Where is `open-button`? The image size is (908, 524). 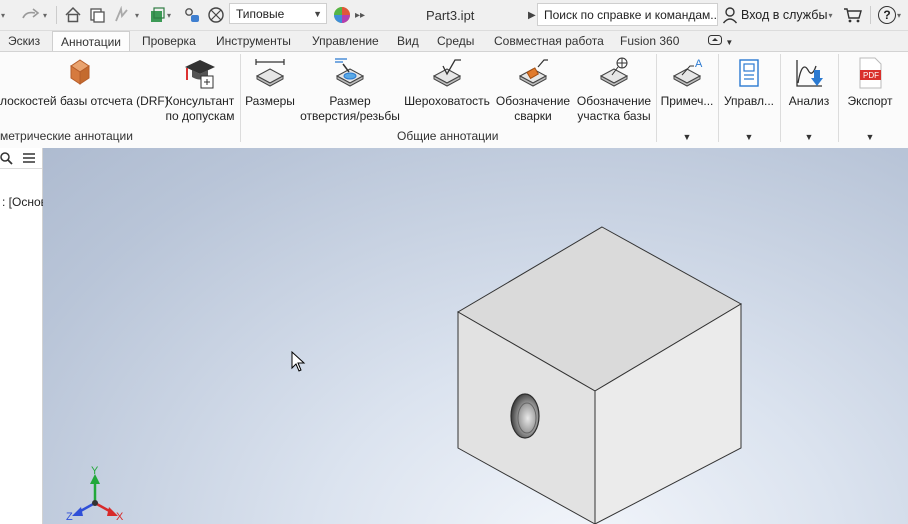 open-button is located at coordinates (97, 15).